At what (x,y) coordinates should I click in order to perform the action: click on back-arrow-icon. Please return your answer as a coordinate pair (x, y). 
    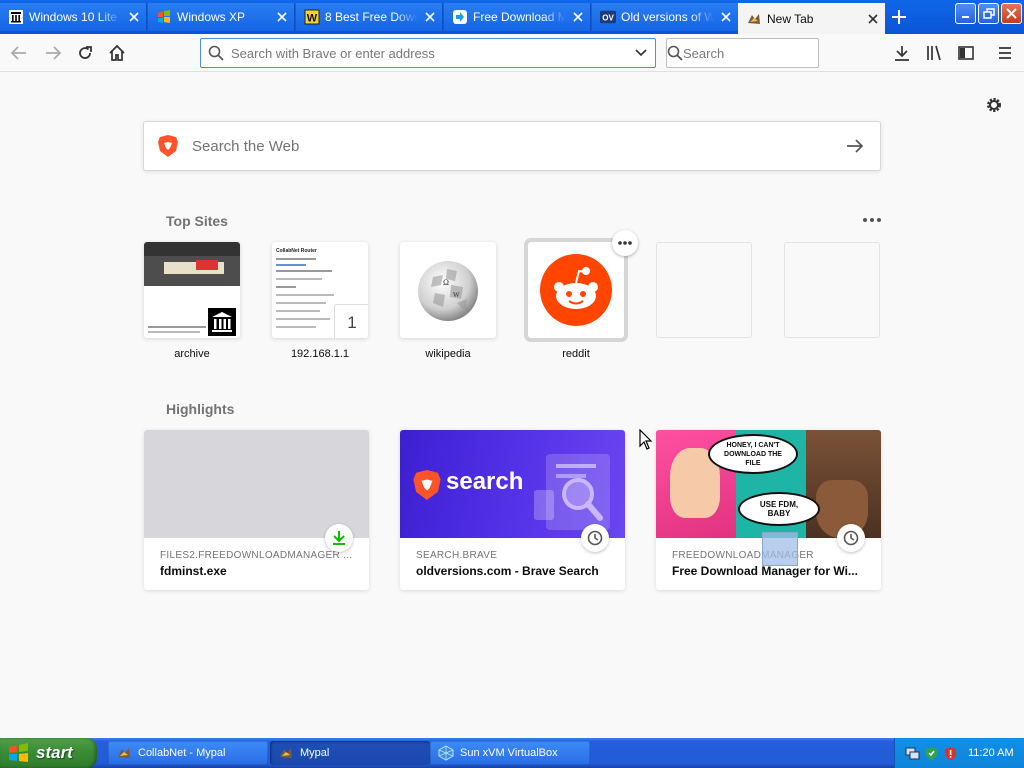
    Looking at the image, I should click on (18, 53).